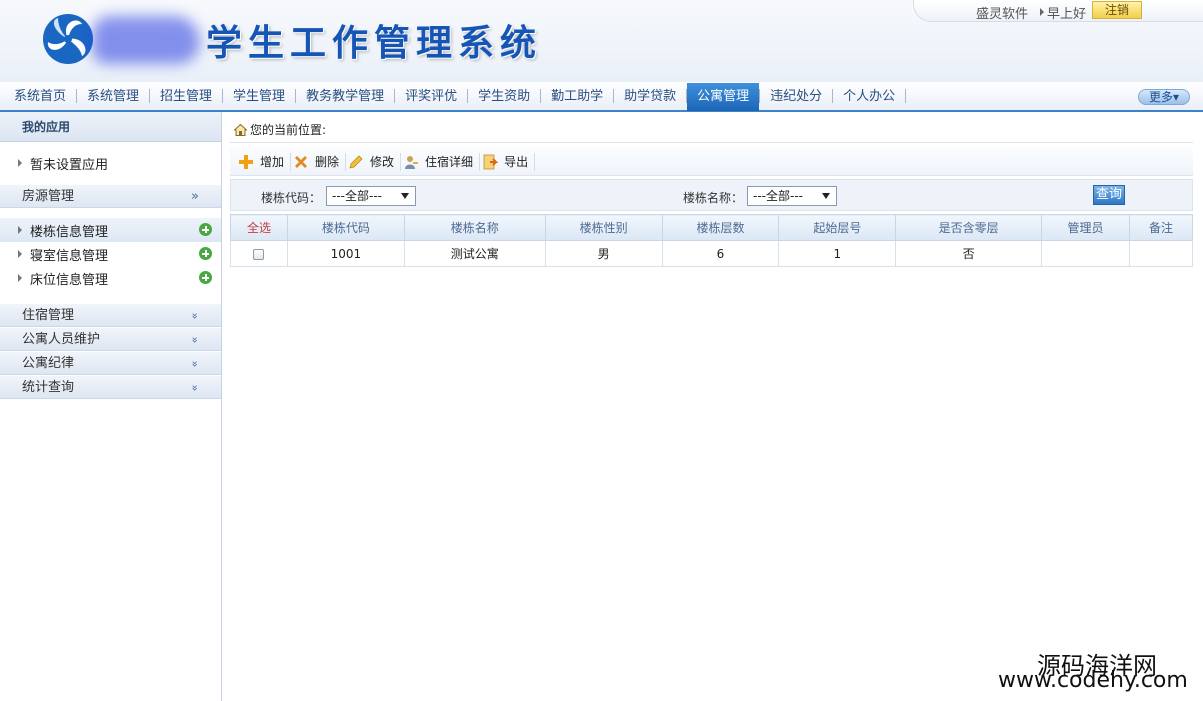 The height and width of the screenshot is (701, 1203). What do you see at coordinates (374, 43) in the screenshot?
I see `app-title: 学生工作管理系统` at bounding box center [374, 43].